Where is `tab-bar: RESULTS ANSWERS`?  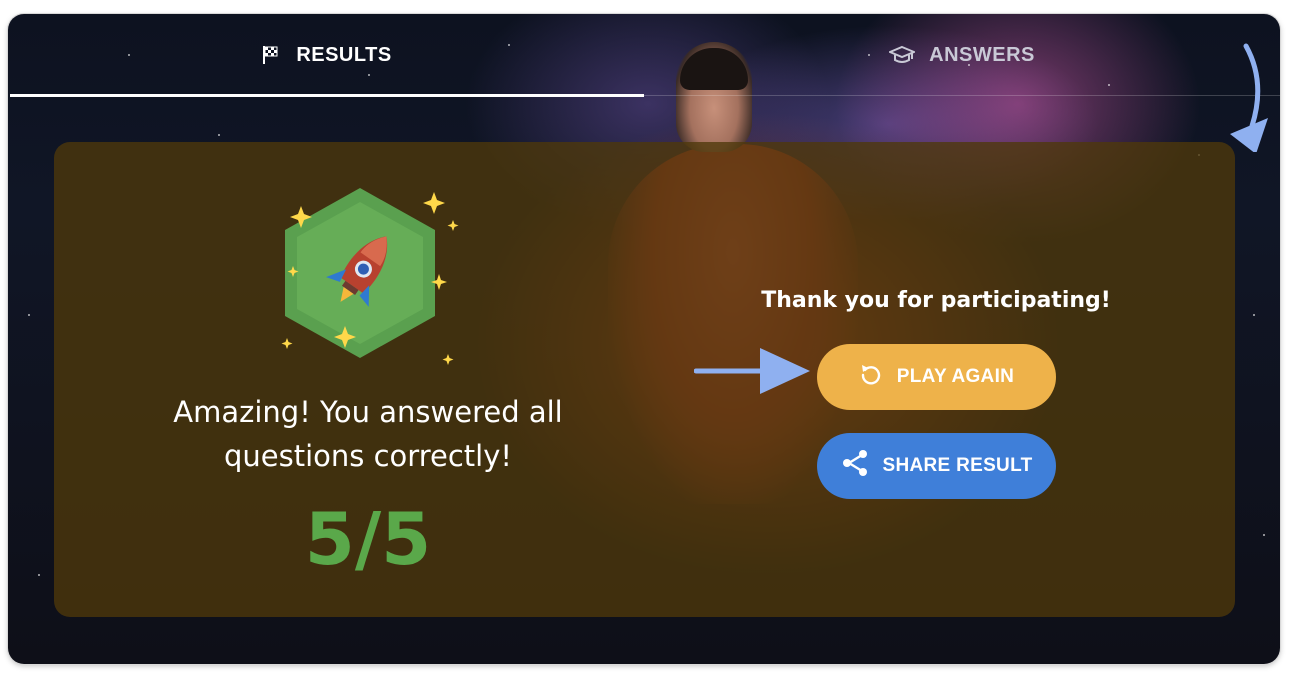 tab-bar: RESULTS ANSWERS is located at coordinates (644, 55).